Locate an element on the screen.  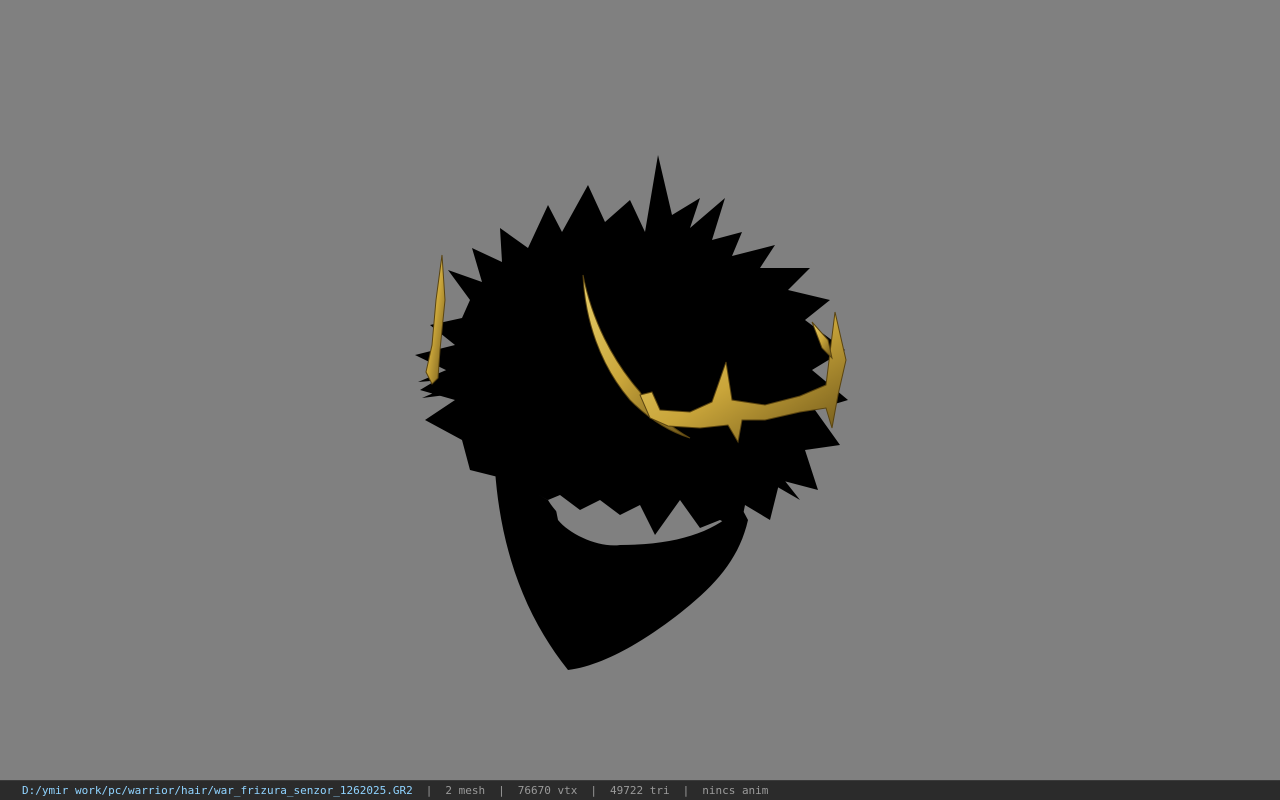
status-triangle-count: 49722 tri is located at coordinates (639, 790).